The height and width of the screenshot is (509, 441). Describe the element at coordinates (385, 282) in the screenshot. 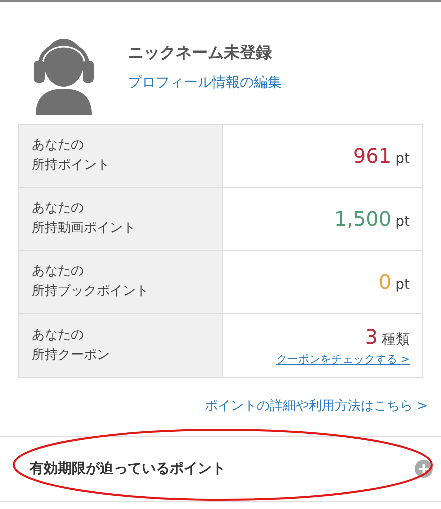

I see `point-value: 0` at that location.